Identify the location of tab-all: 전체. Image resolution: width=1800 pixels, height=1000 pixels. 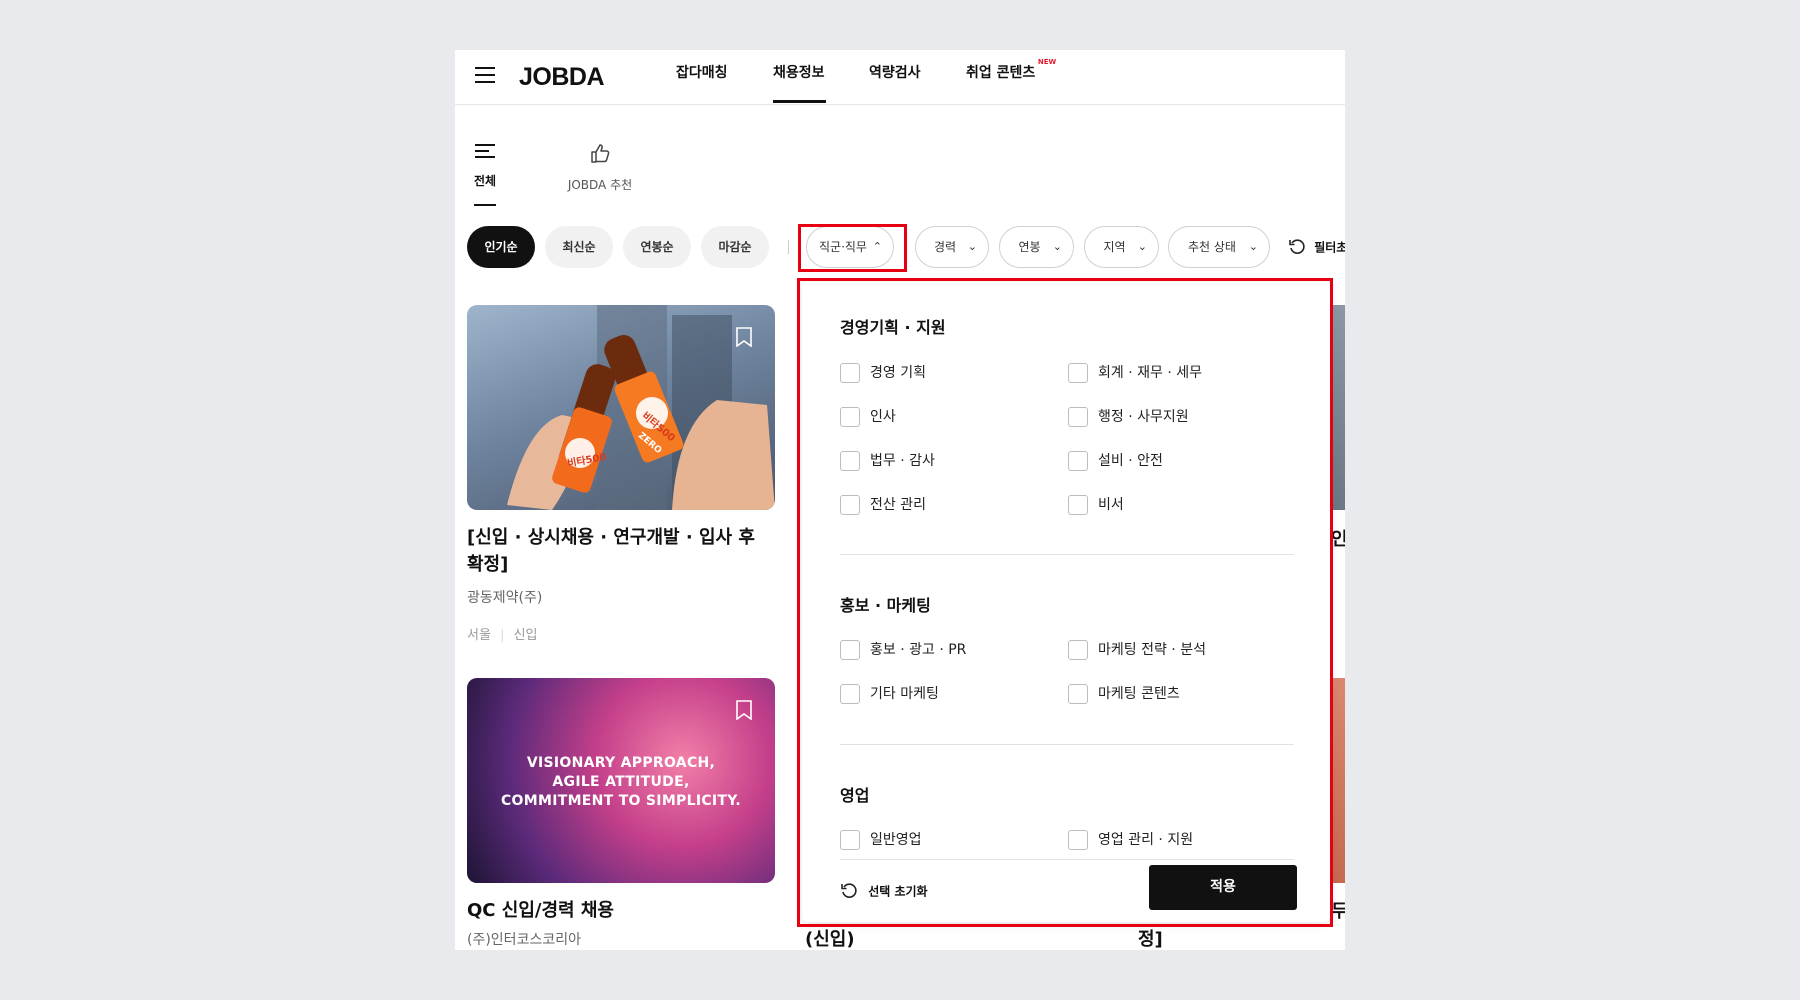
(485, 165).